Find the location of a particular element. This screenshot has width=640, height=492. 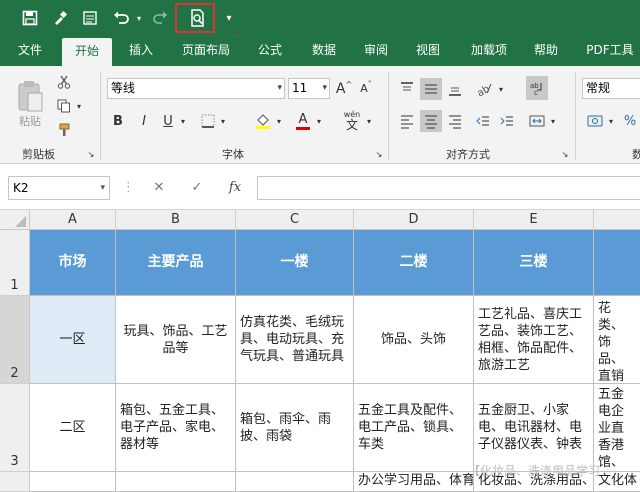

row-header-1: 1 is located at coordinates (15, 263).